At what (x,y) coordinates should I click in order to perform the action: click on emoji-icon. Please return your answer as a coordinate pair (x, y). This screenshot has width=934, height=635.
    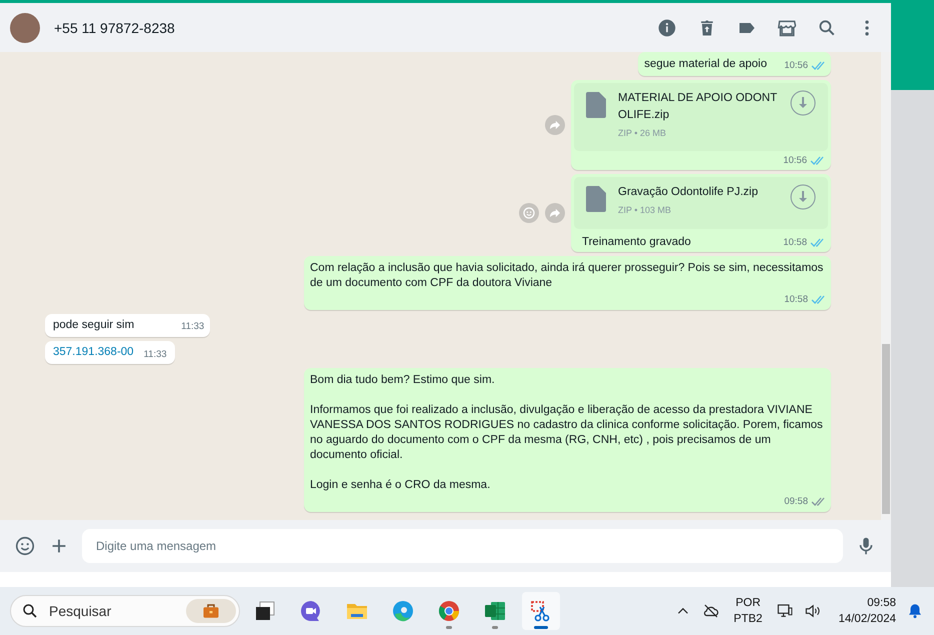
    Looking at the image, I should click on (25, 546).